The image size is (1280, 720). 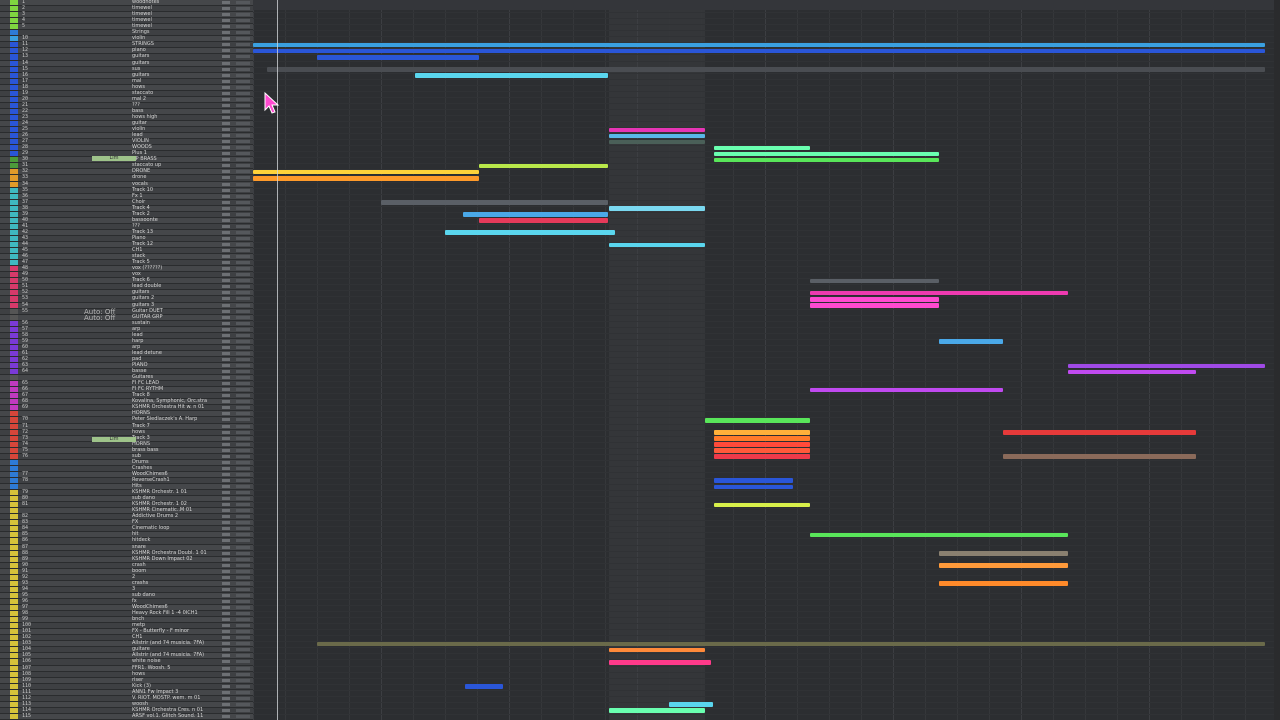 I want to click on automation-mode-label: Auto: Off, so click(x=99, y=318).